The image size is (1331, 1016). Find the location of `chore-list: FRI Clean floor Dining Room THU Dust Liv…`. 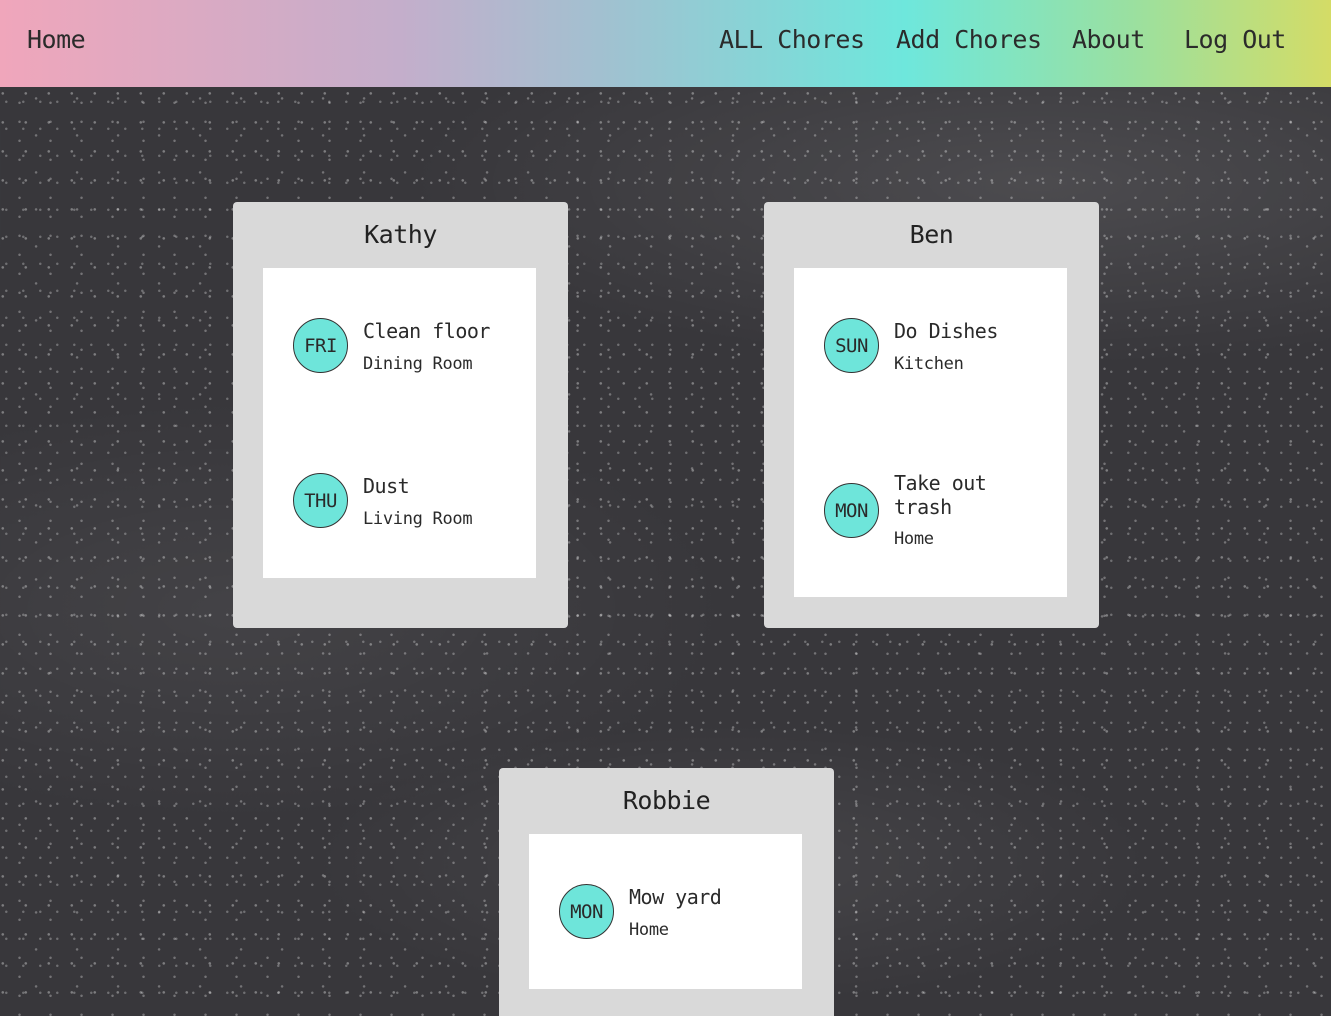

chore-list: FRI Clean floor Dining Room THU Dust Liv… is located at coordinates (399, 423).